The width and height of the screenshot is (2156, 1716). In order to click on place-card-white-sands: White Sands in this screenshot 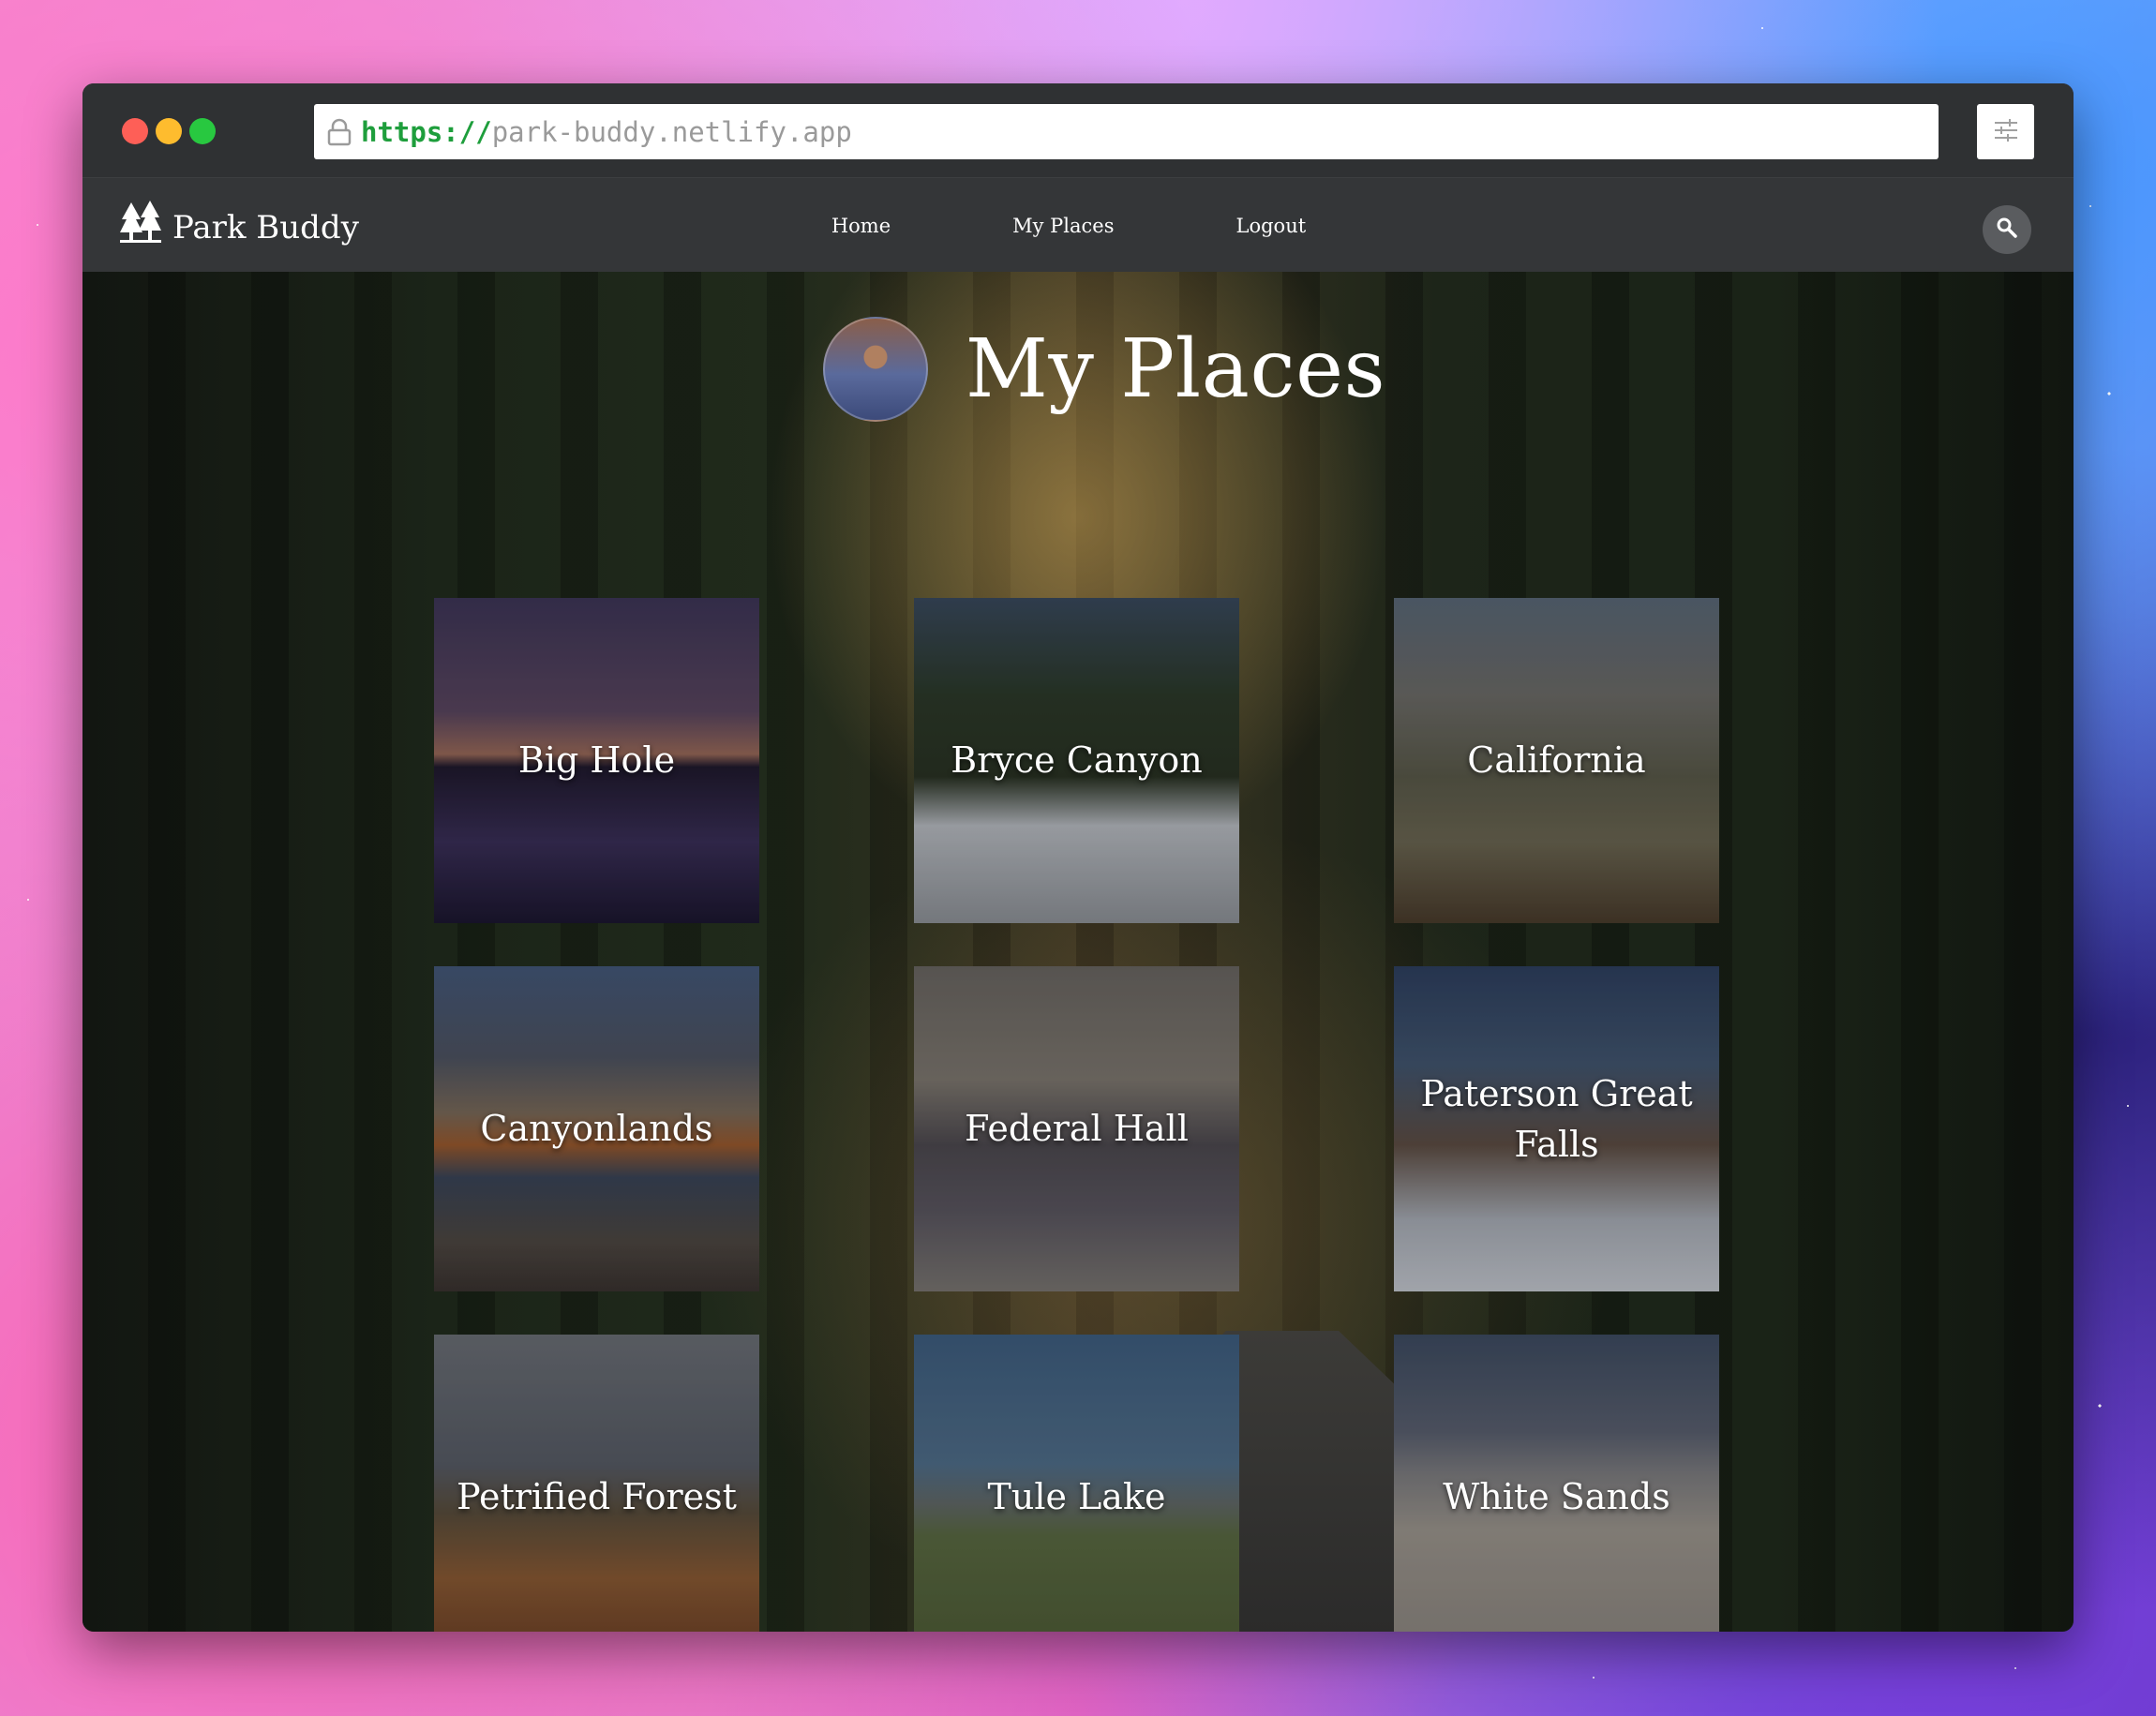, I will do `click(1556, 1483)`.